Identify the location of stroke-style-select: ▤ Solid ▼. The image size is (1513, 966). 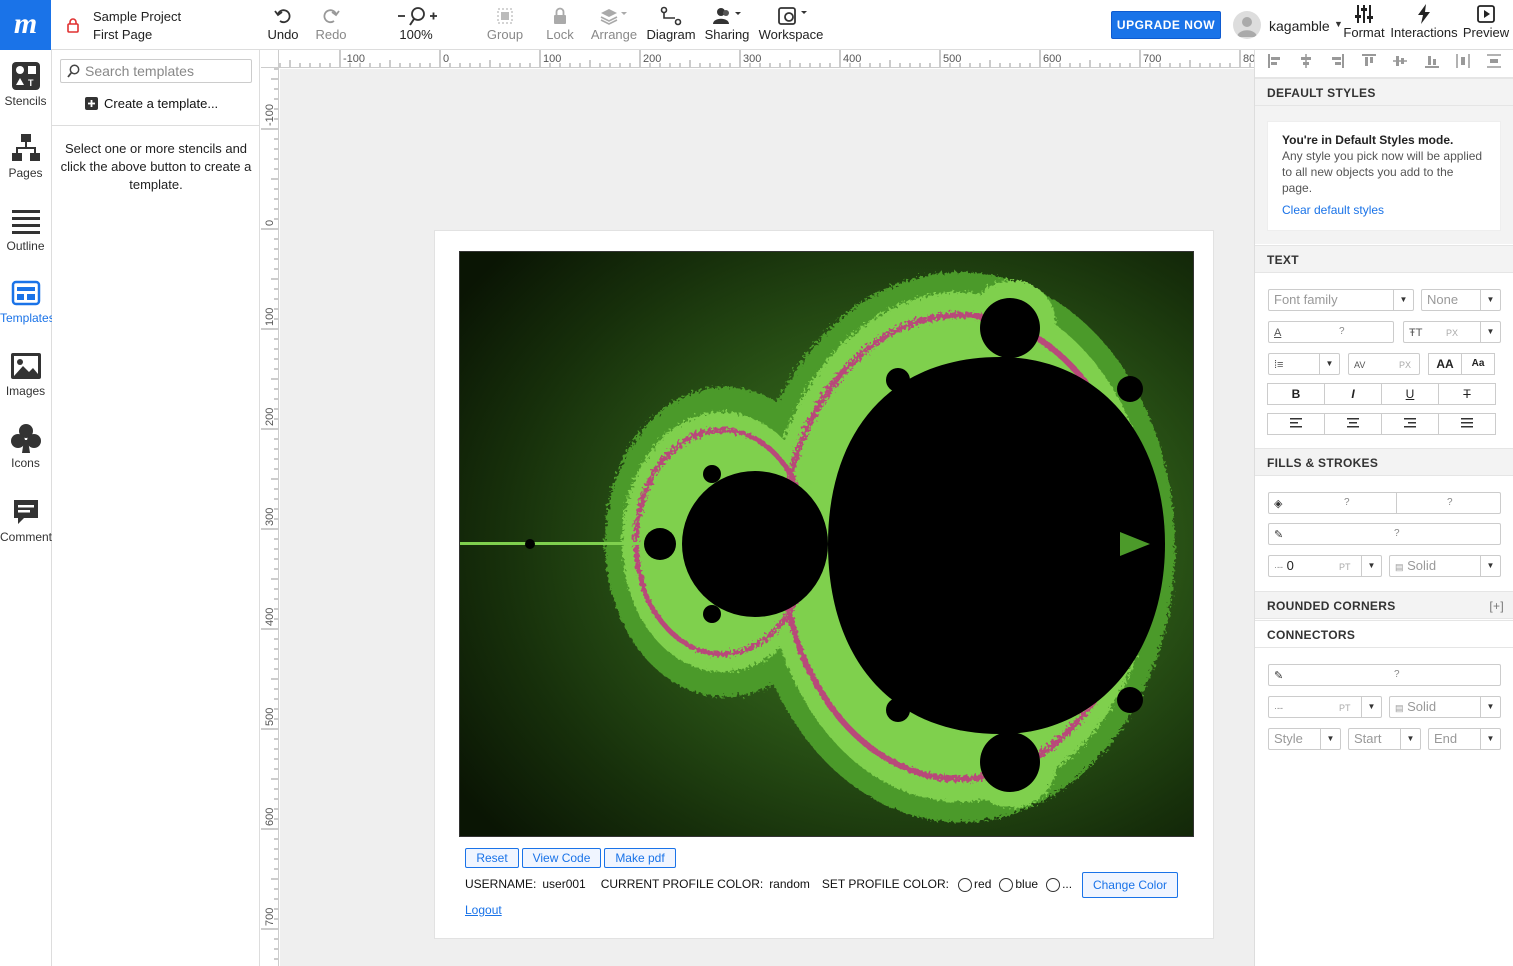
(1445, 566).